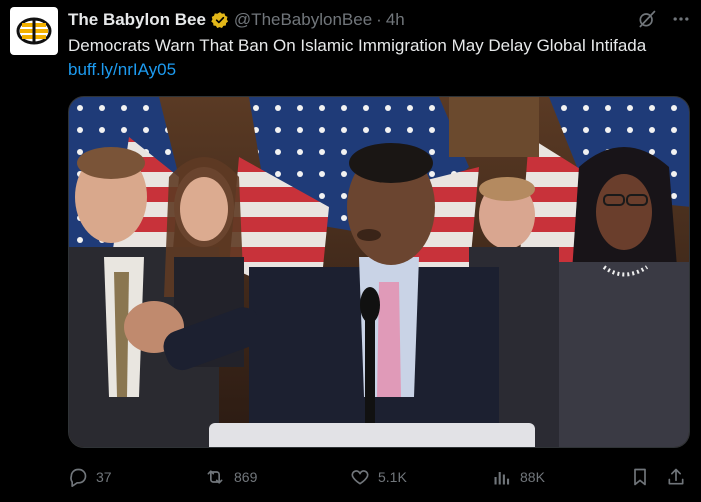 The image size is (701, 502). I want to click on reply-icon, so click(78, 477).